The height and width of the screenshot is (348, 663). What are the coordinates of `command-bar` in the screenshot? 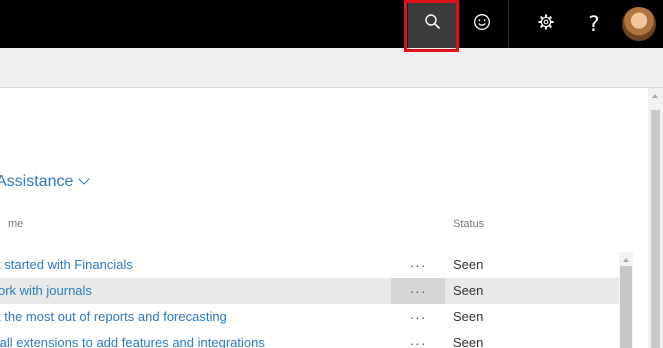 It's located at (331, 68).